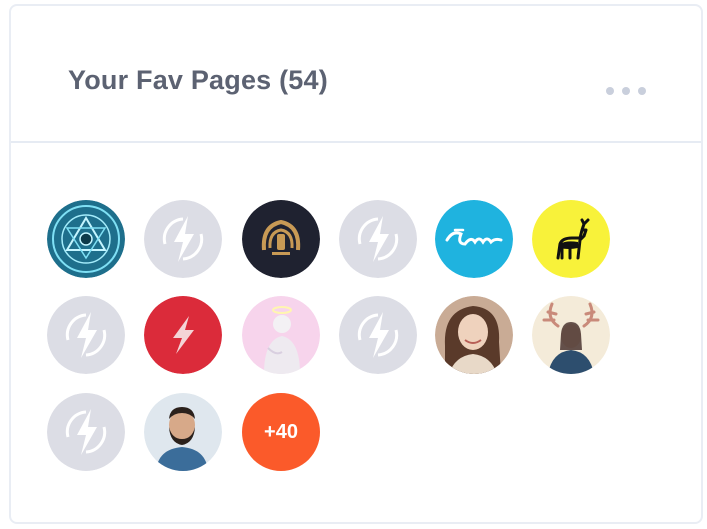 Image resolution: width=707 pixels, height=529 pixels. I want to click on page-avatar-lightning-logo, so click(183, 335).